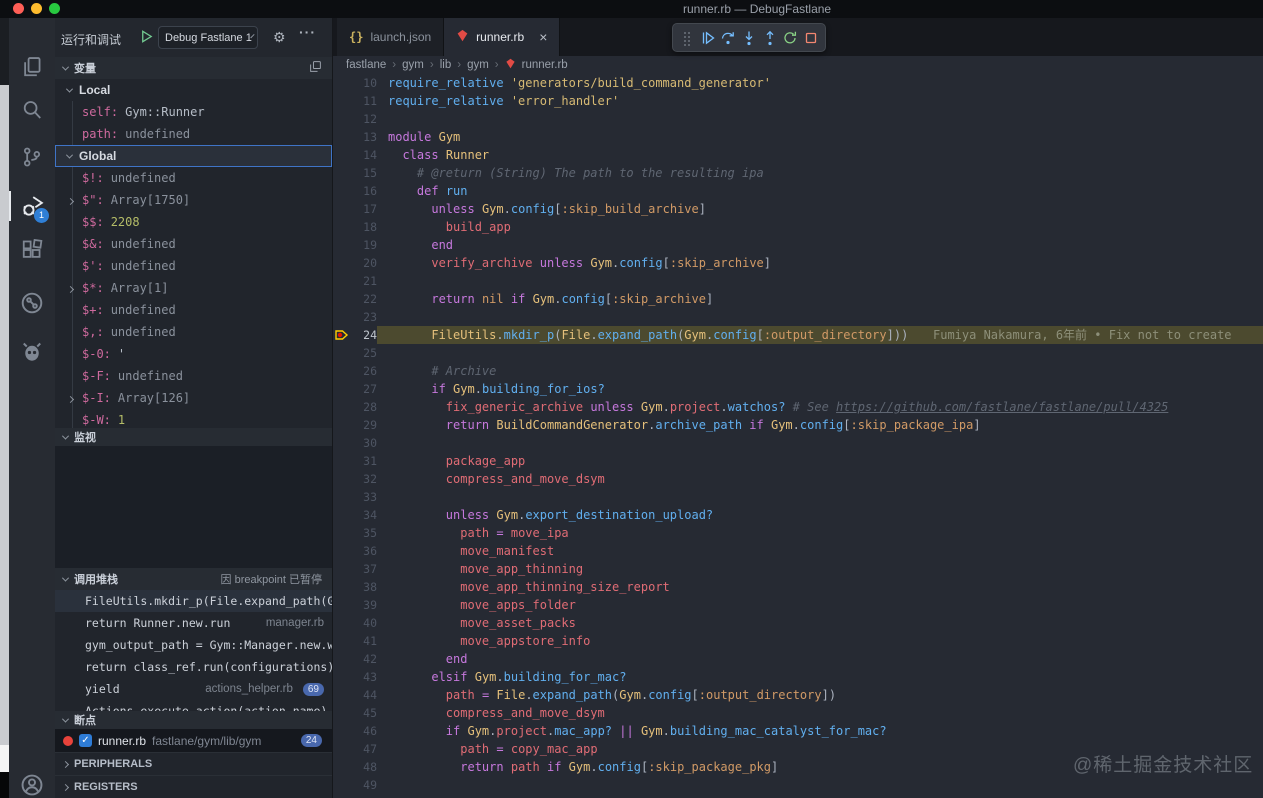 Image resolution: width=1263 pixels, height=798 pixels. What do you see at coordinates (32, 250) in the screenshot?
I see `extensions-icon` at bounding box center [32, 250].